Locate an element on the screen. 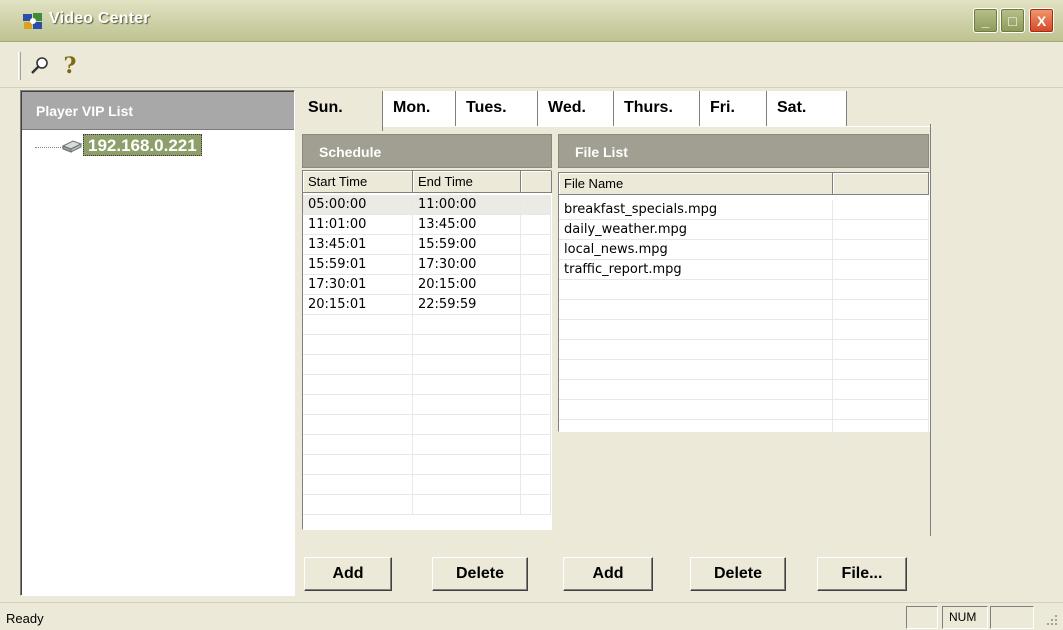 This screenshot has width=1063, height=630. minimize-button: _ is located at coordinates (985, 20).